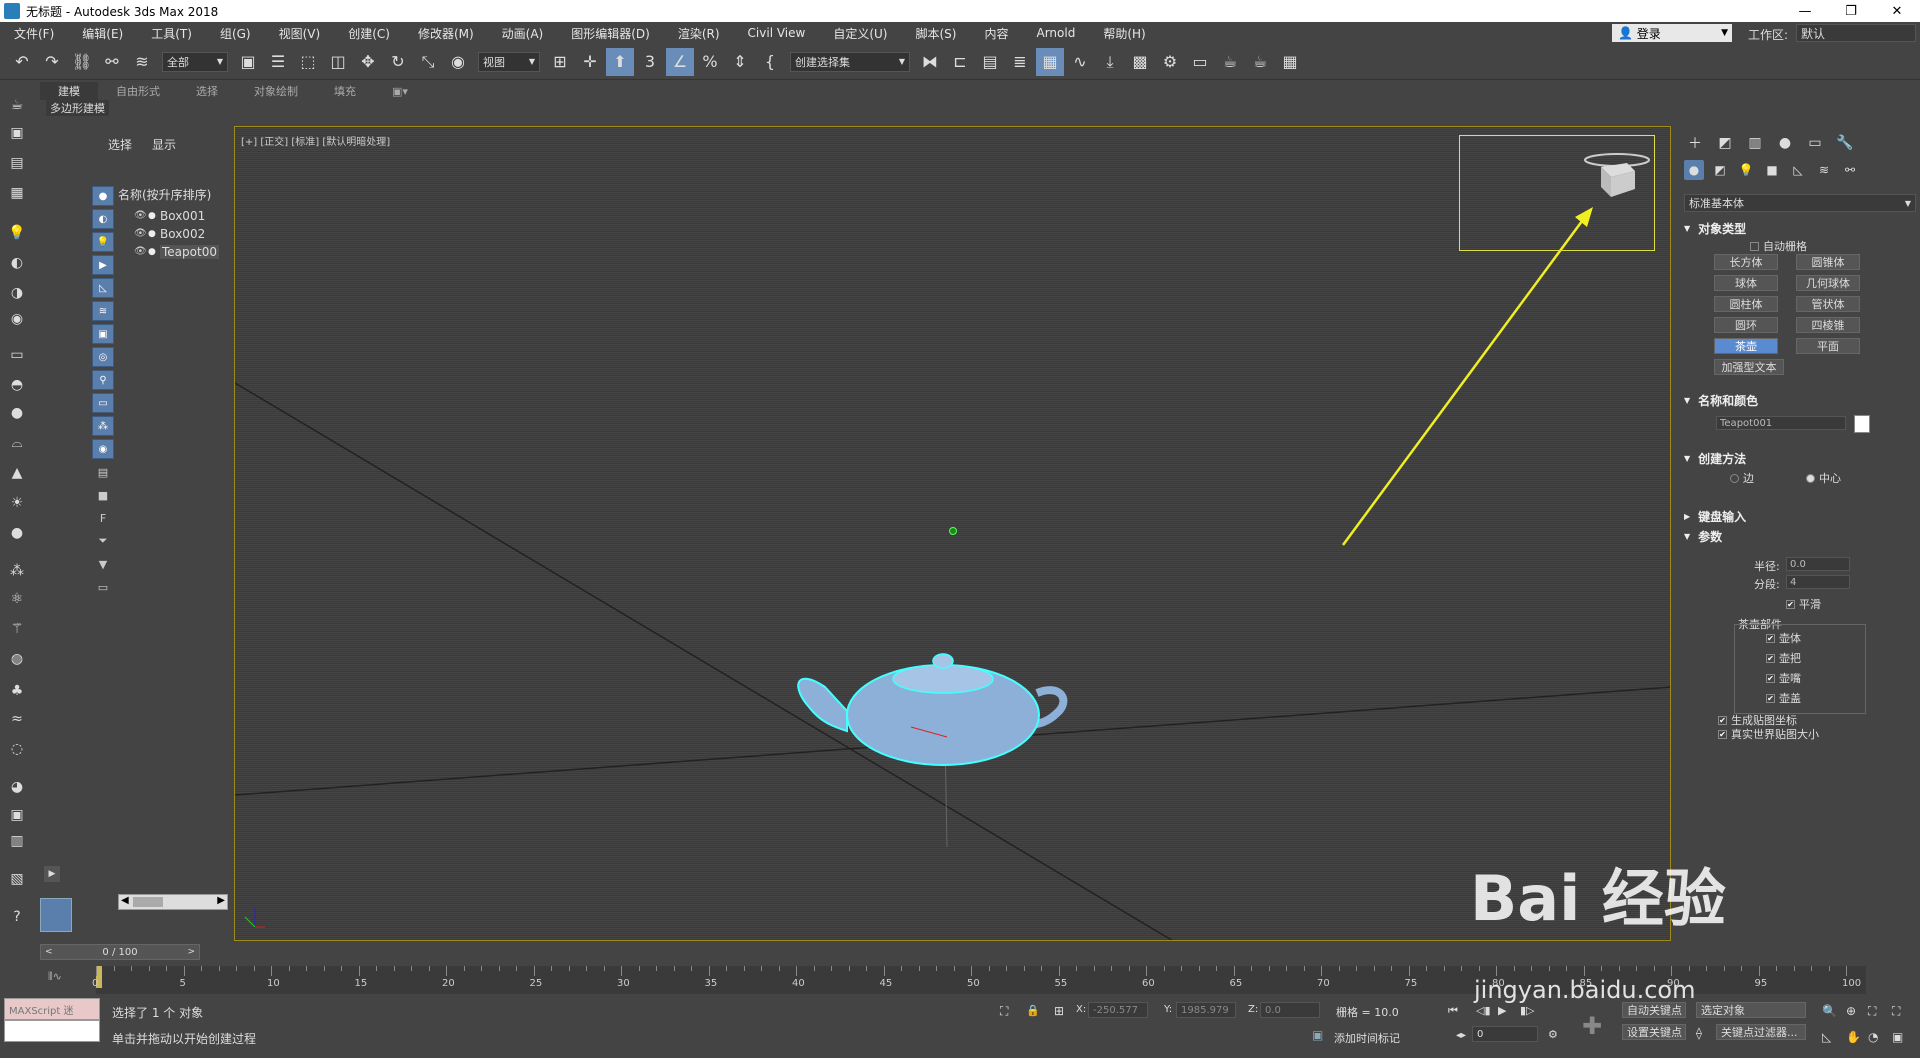 The image size is (1920, 1058). Describe the element at coordinates (169, 215) in the screenshot. I see `list-item: 👁 ● Box001` at that location.